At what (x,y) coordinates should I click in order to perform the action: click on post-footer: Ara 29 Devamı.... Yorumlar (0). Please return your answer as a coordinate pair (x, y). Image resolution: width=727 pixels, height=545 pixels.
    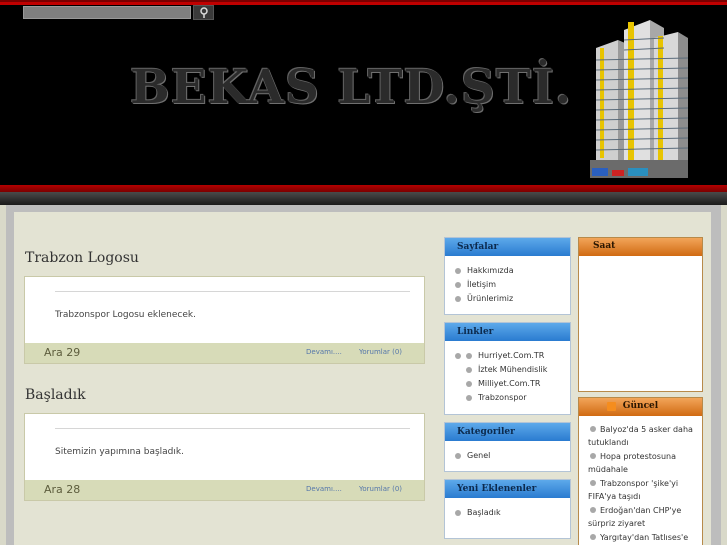
    Looking at the image, I should click on (224, 353).